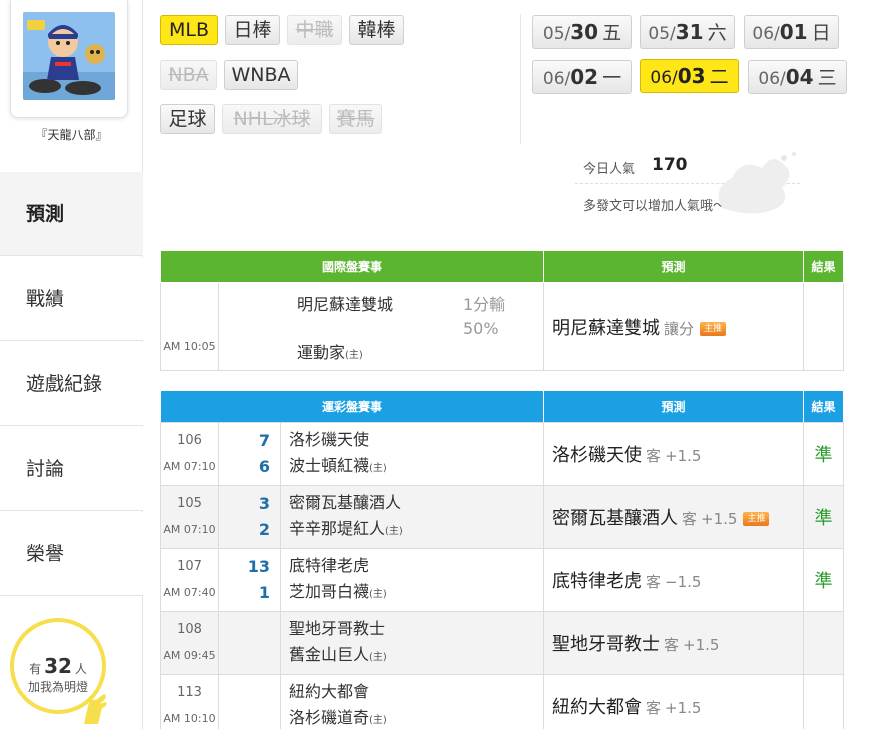 This screenshot has width=869, height=729. Describe the element at coordinates (679, 328) in the screenshot. I see `pred-side: 讓分` at that location.